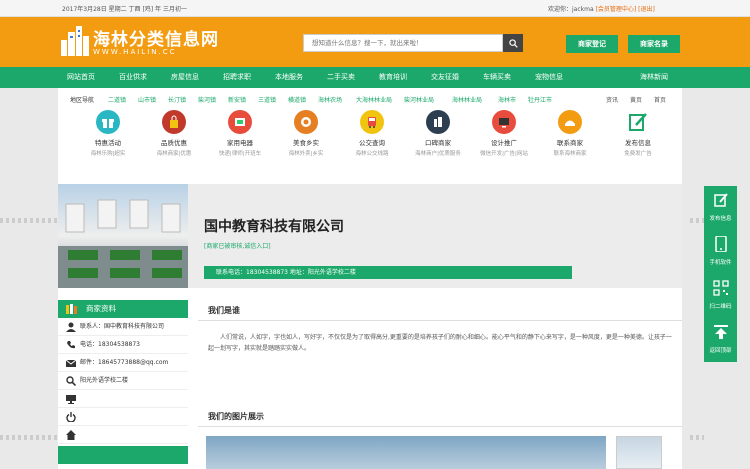  I want to click on region-link: 新安镇, so click(237, 99).